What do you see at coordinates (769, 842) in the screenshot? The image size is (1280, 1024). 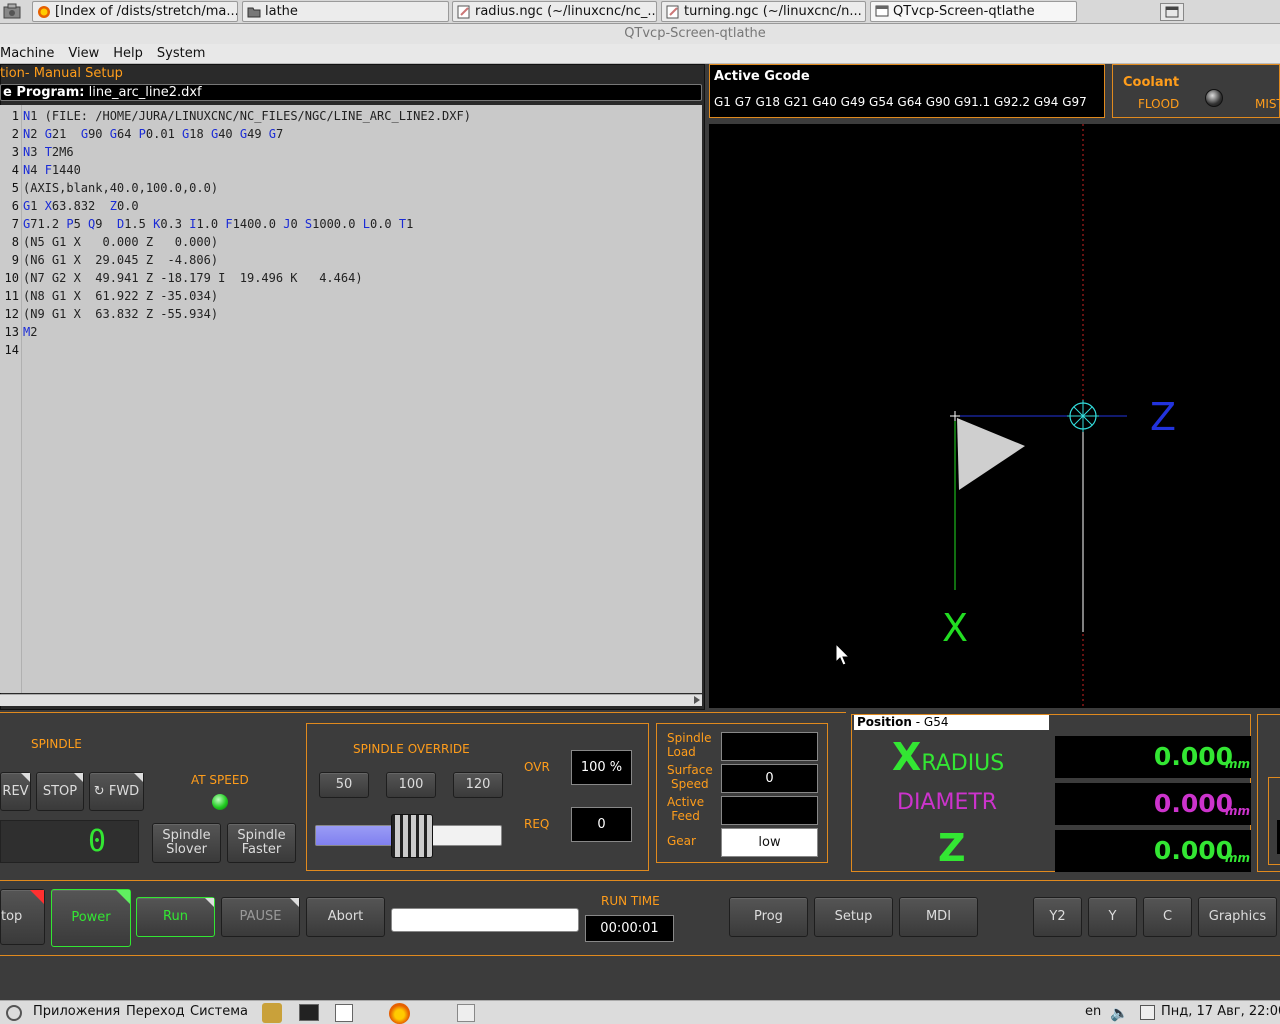 I see `gear-value: low` at bounding box center [769, 842].